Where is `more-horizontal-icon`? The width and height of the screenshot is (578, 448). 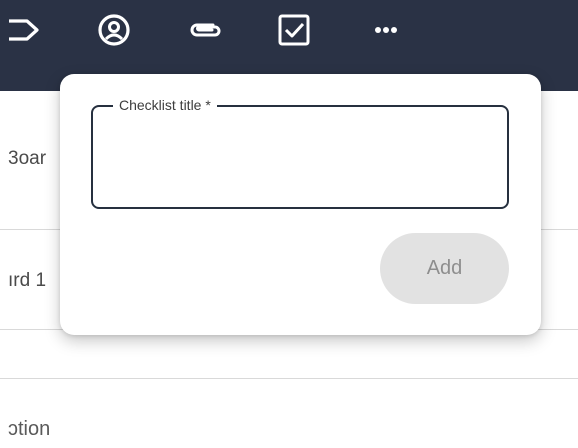
more-horizontal-icon is located at coordinates (386, 30).